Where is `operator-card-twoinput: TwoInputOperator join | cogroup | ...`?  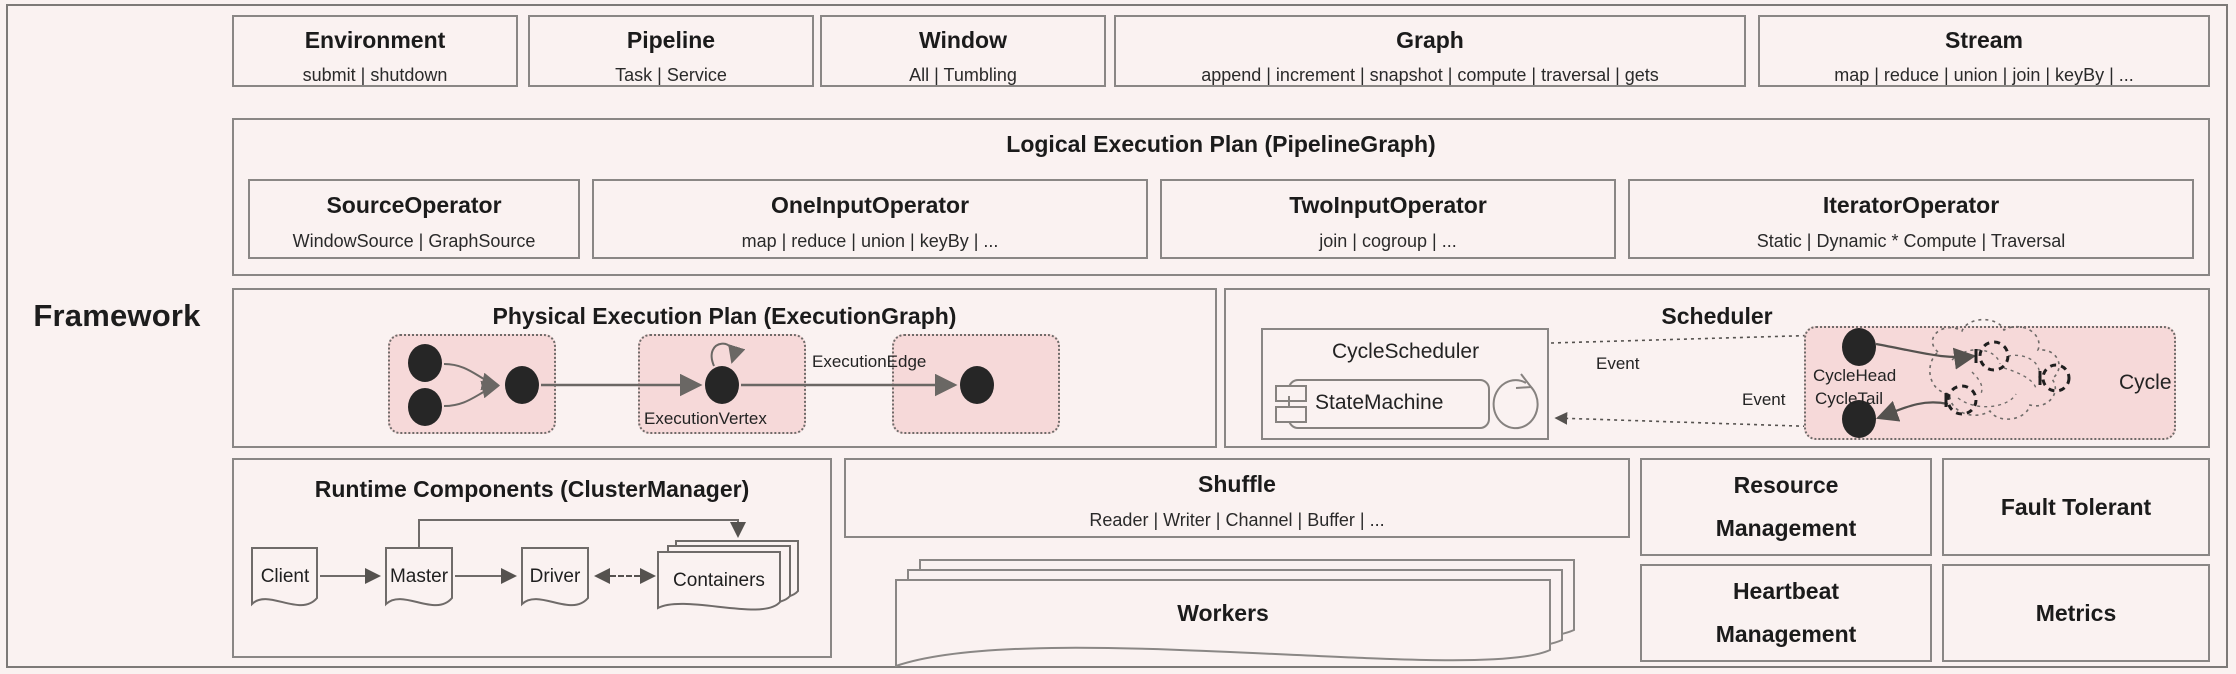 operator-card-twoinput: TwoInputOperator join | cogroup | ... is located at coordinates (1388, 219).